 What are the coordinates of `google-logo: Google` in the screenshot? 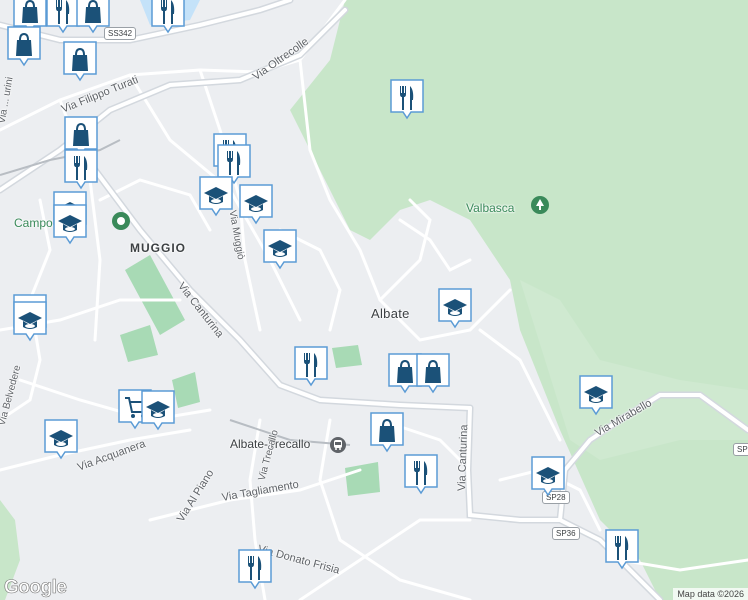 It's located at (36, 588).